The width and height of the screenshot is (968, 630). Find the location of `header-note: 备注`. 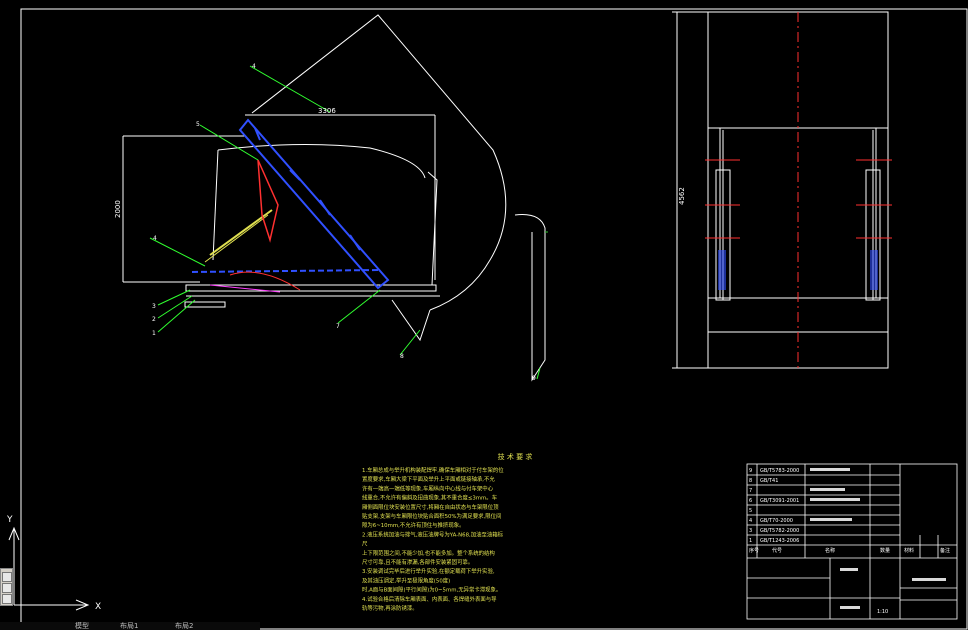

header-note: 备注 is located at coordinates (945, 550).